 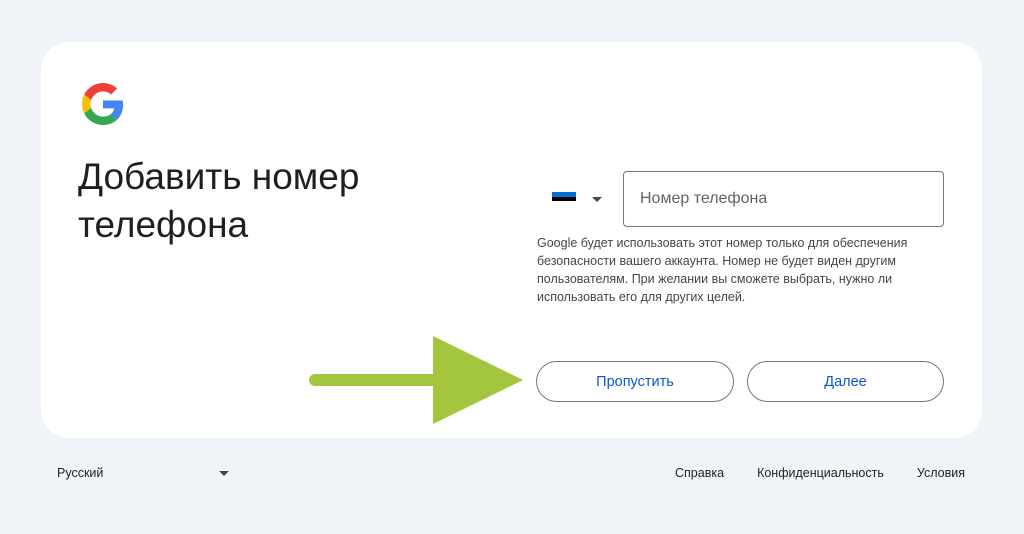 I want to click on privacy-link: Конфиденциальность, so click(x=820, y=473).